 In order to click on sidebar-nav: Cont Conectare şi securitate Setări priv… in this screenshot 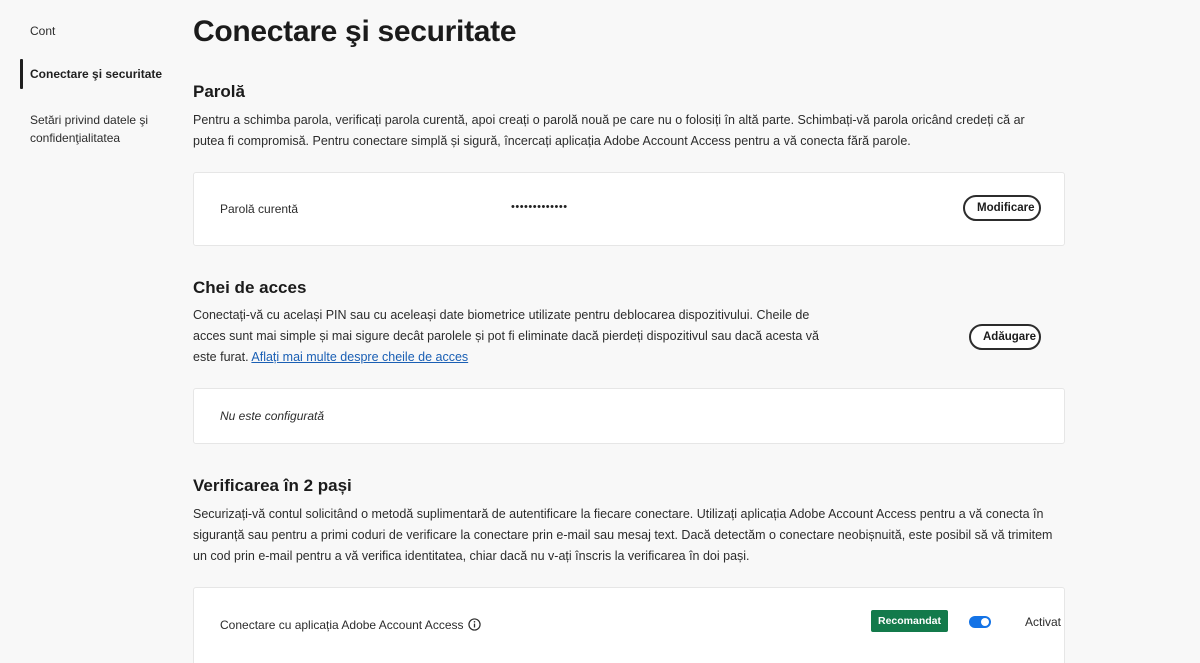, I will do `click(95, 84)`.